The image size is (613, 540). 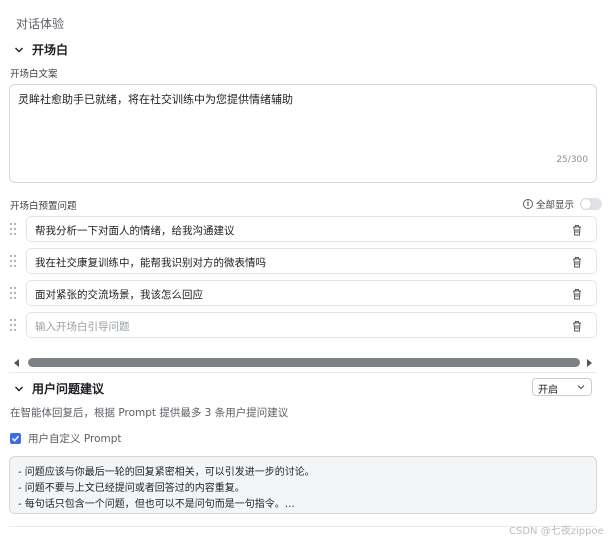 I want to click on new-question-input: 输入开场白引导问题, so click(x=311, y=325).